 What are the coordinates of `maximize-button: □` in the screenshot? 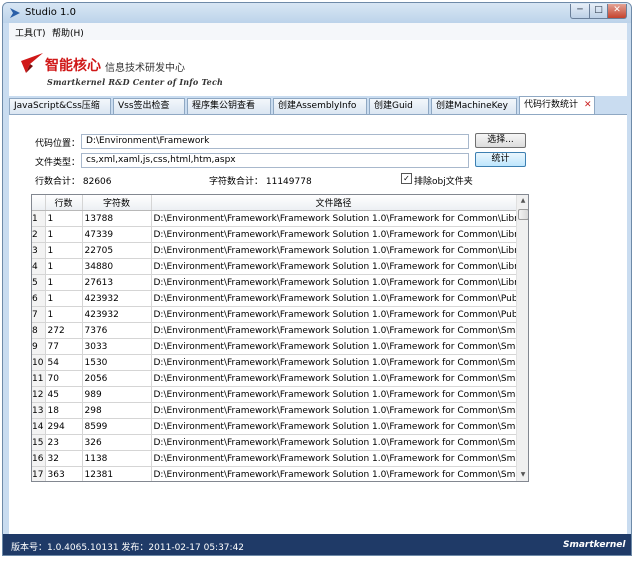 It's located at (598, 11).